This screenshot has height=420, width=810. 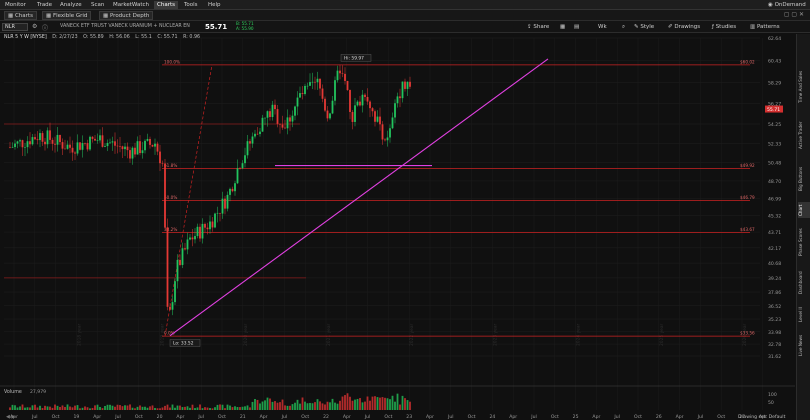 I want to click on menu-help: Help, so click(x=214, y=5).